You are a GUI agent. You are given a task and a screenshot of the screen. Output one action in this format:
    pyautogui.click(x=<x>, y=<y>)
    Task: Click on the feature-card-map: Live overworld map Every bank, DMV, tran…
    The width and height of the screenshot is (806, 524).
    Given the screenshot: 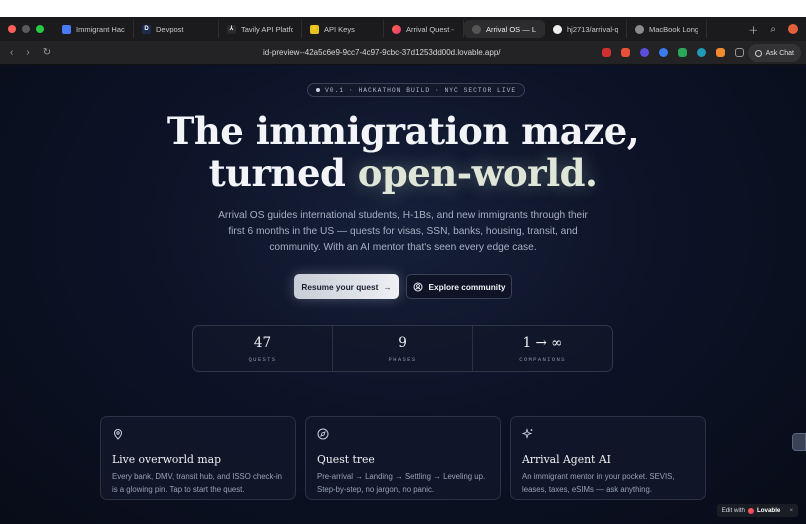 What is the action you would take?
    pyautogui.click(x=198, y=458)
    